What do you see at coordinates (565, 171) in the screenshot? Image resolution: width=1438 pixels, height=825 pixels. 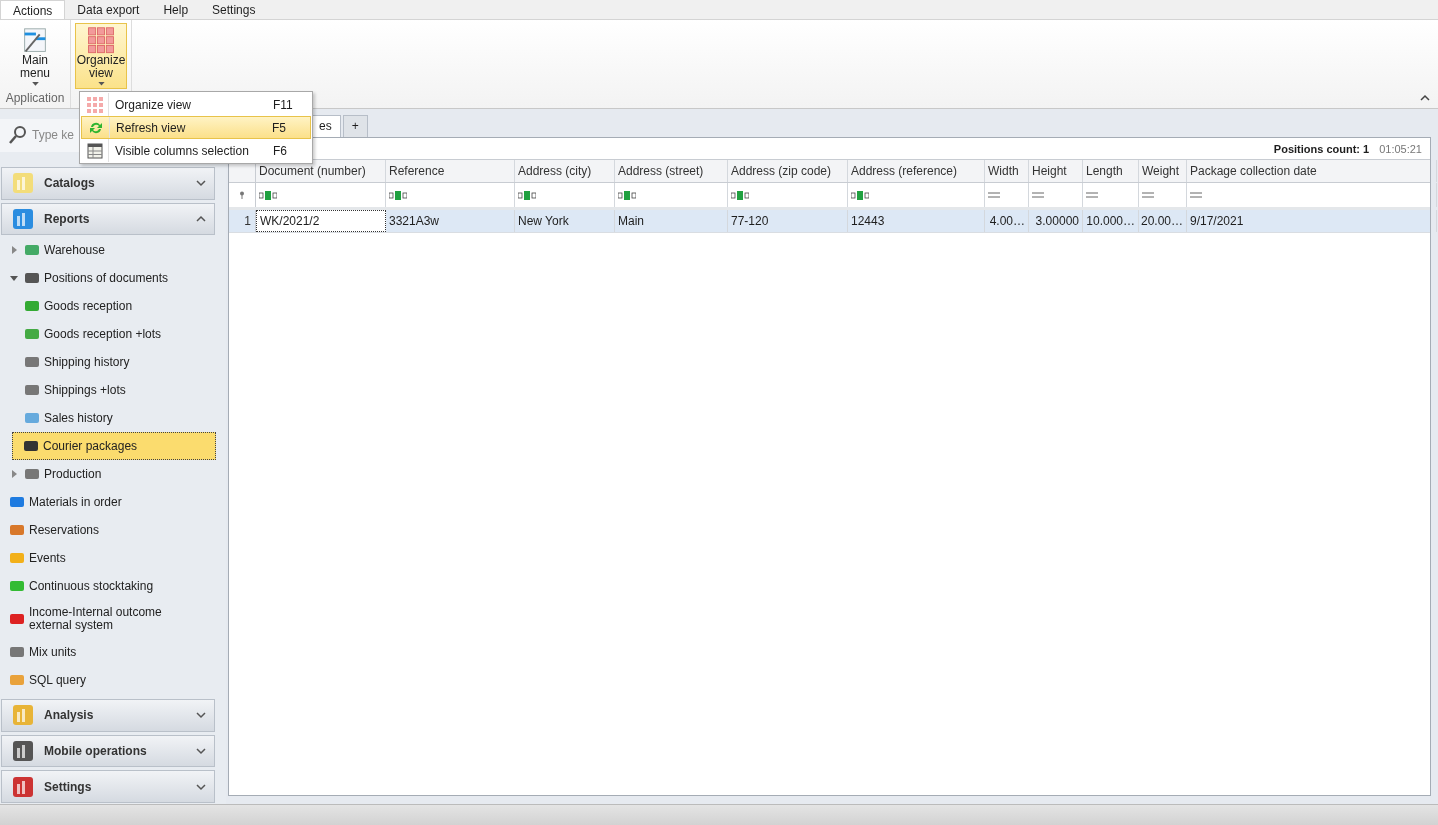 I see `column-header: Address (city)` at bounding box center [565, 171].